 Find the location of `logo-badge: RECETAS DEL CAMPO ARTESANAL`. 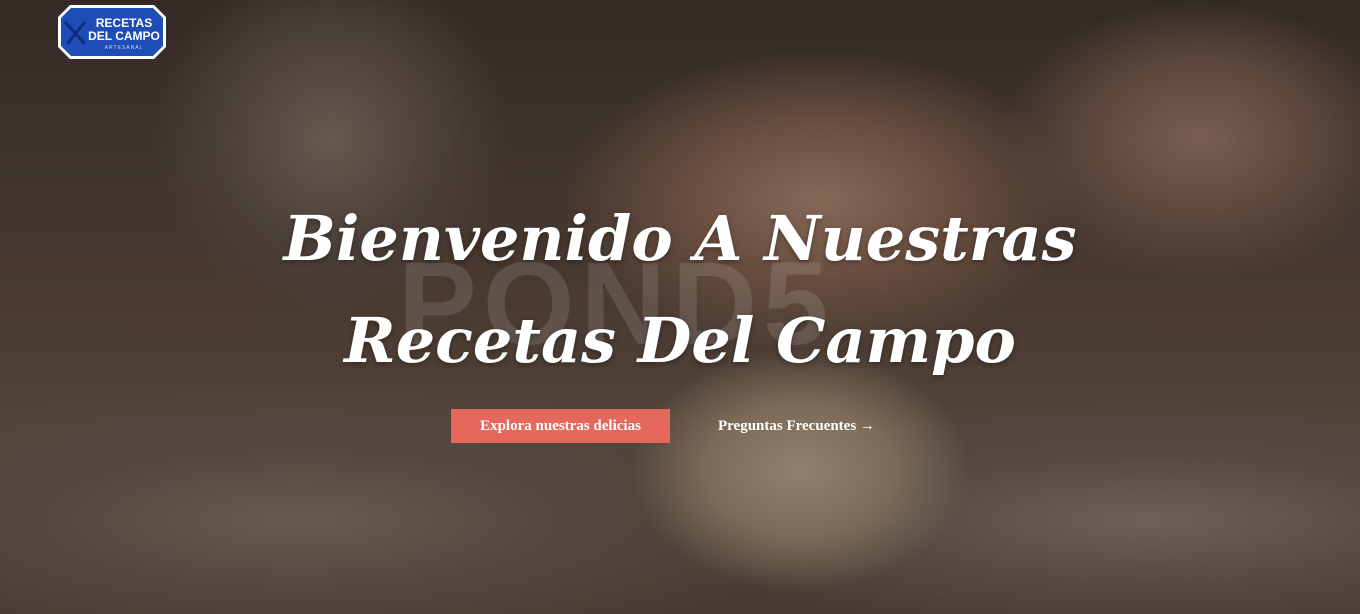

logo-badge: RECETAS DEL CAMPO ARTESANAL is located at coordinates (112, 32).